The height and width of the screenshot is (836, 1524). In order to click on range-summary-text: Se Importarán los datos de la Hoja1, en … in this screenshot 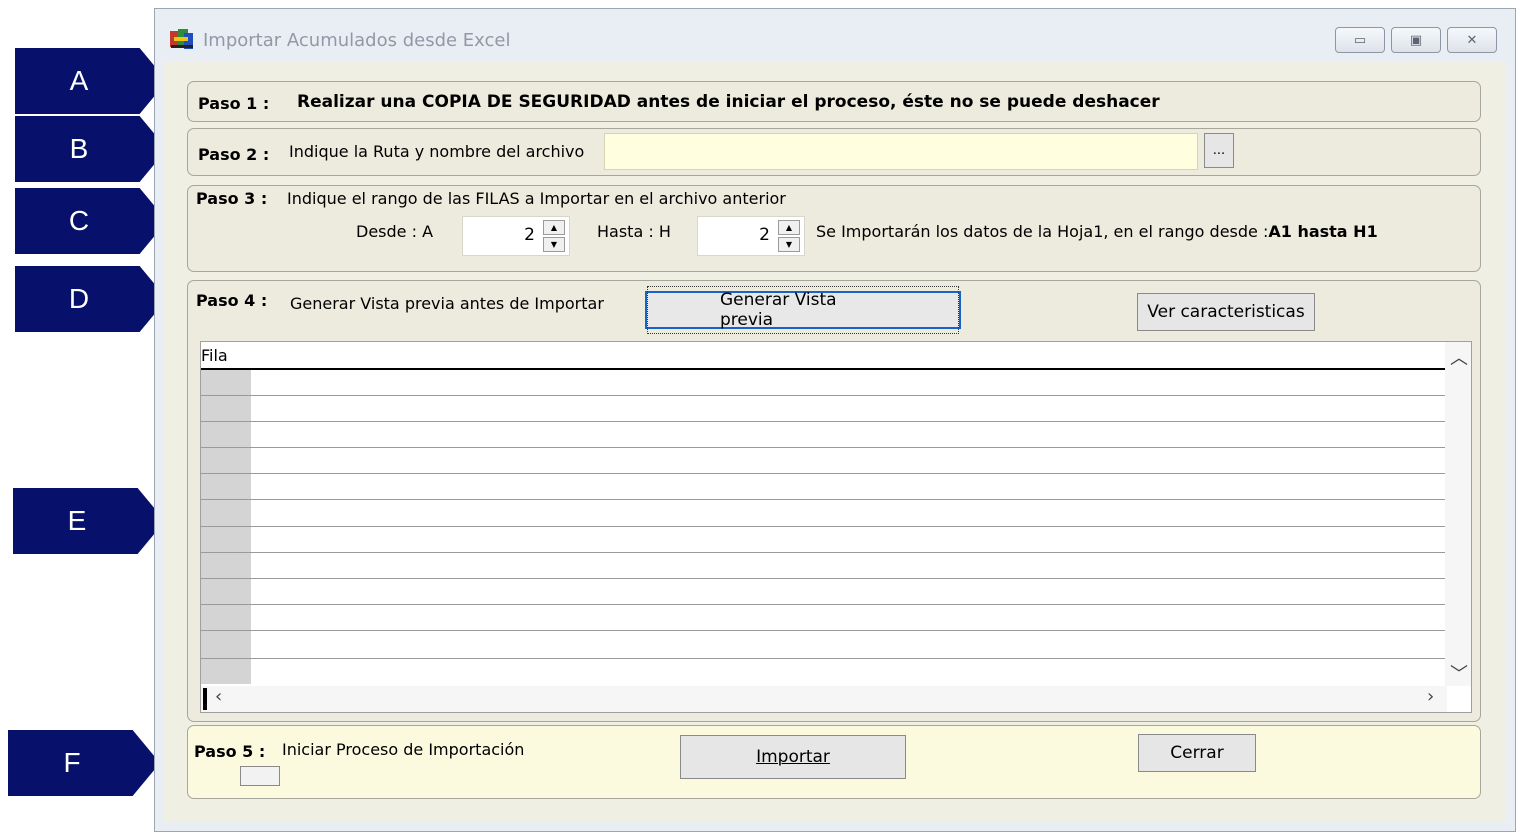, I will do `click(1042, 231)`.